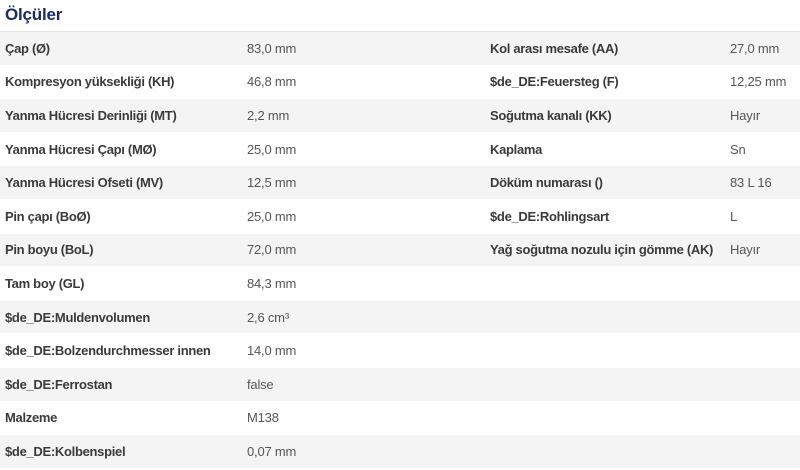  Describe the element at coordinates (642, 183) in the screenshot. I see `spec-row: Döküm numarası () 83 L 16` at that location.